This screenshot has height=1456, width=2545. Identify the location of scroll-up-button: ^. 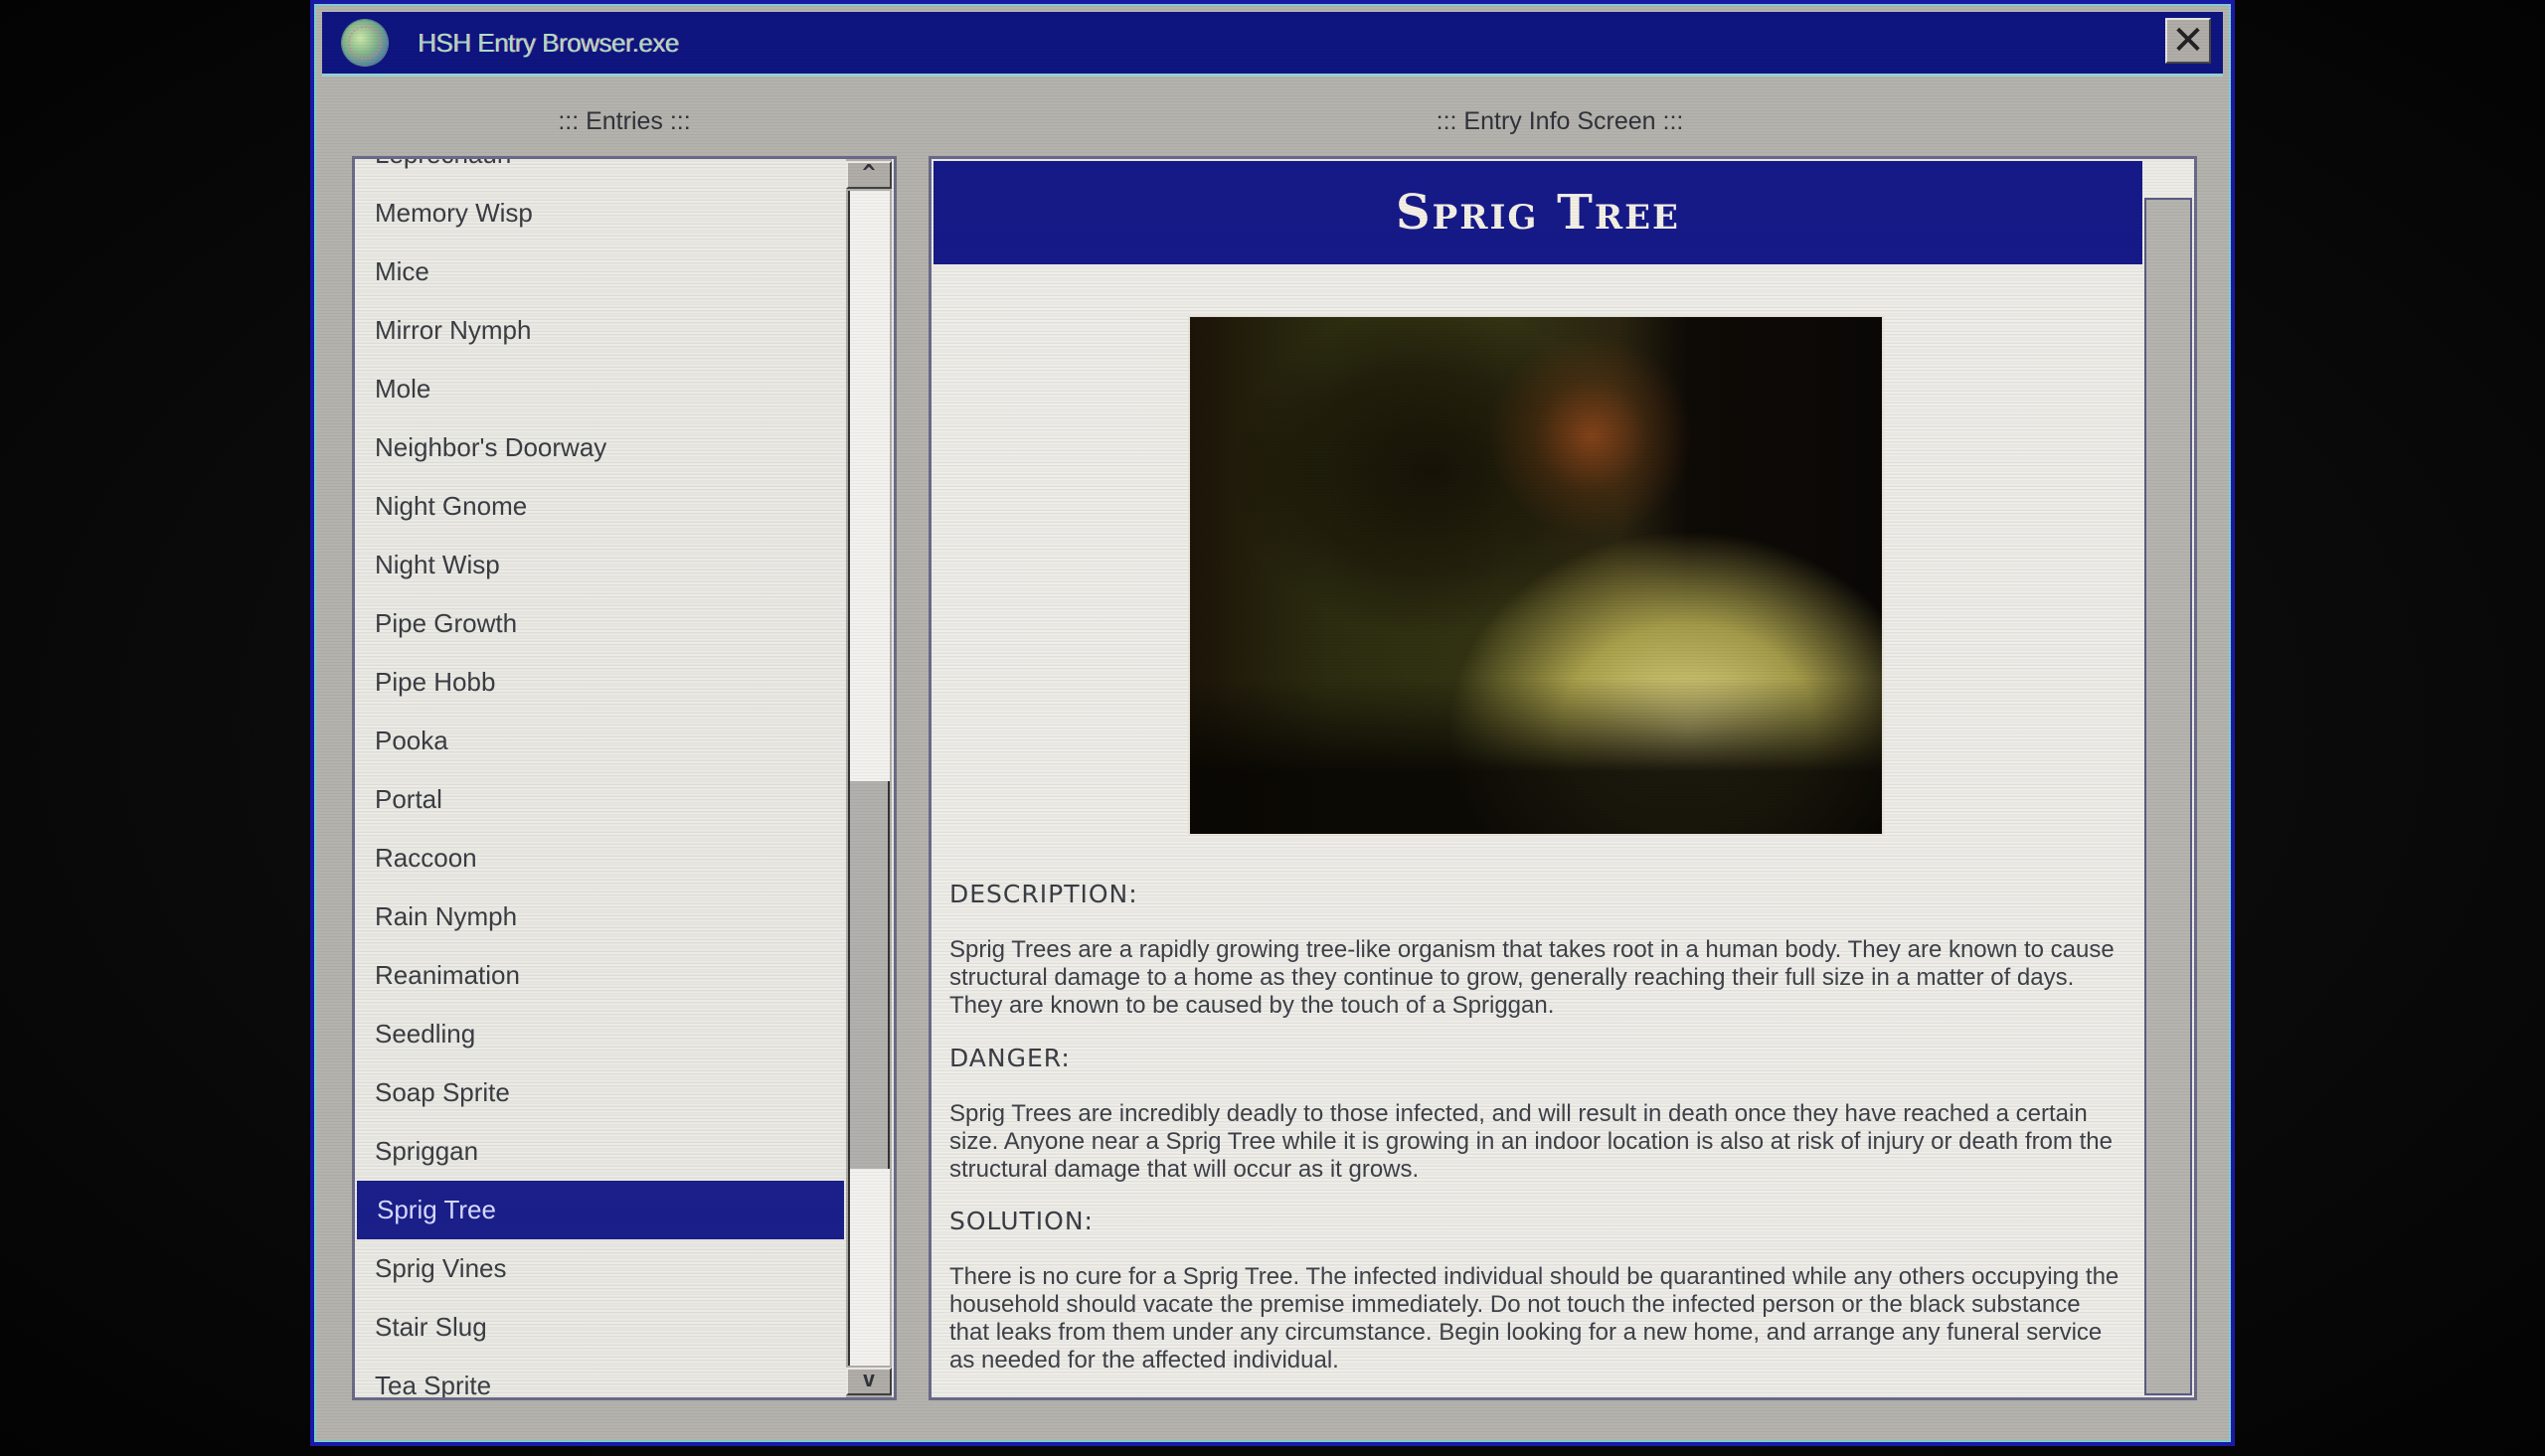
(869, 175).